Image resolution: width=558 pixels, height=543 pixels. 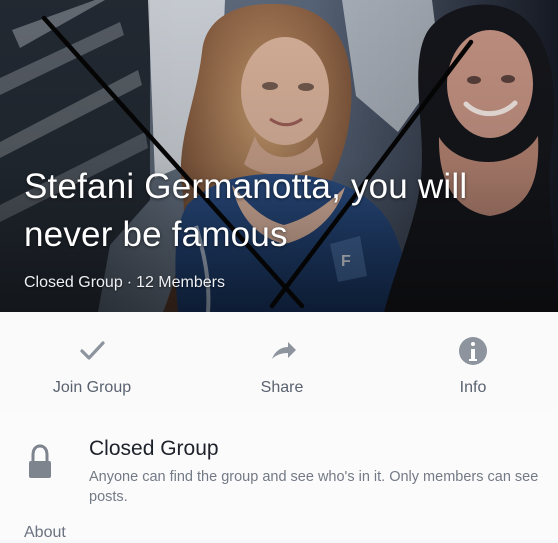 I want to click on lock-icon, so click(x=40, y=461).